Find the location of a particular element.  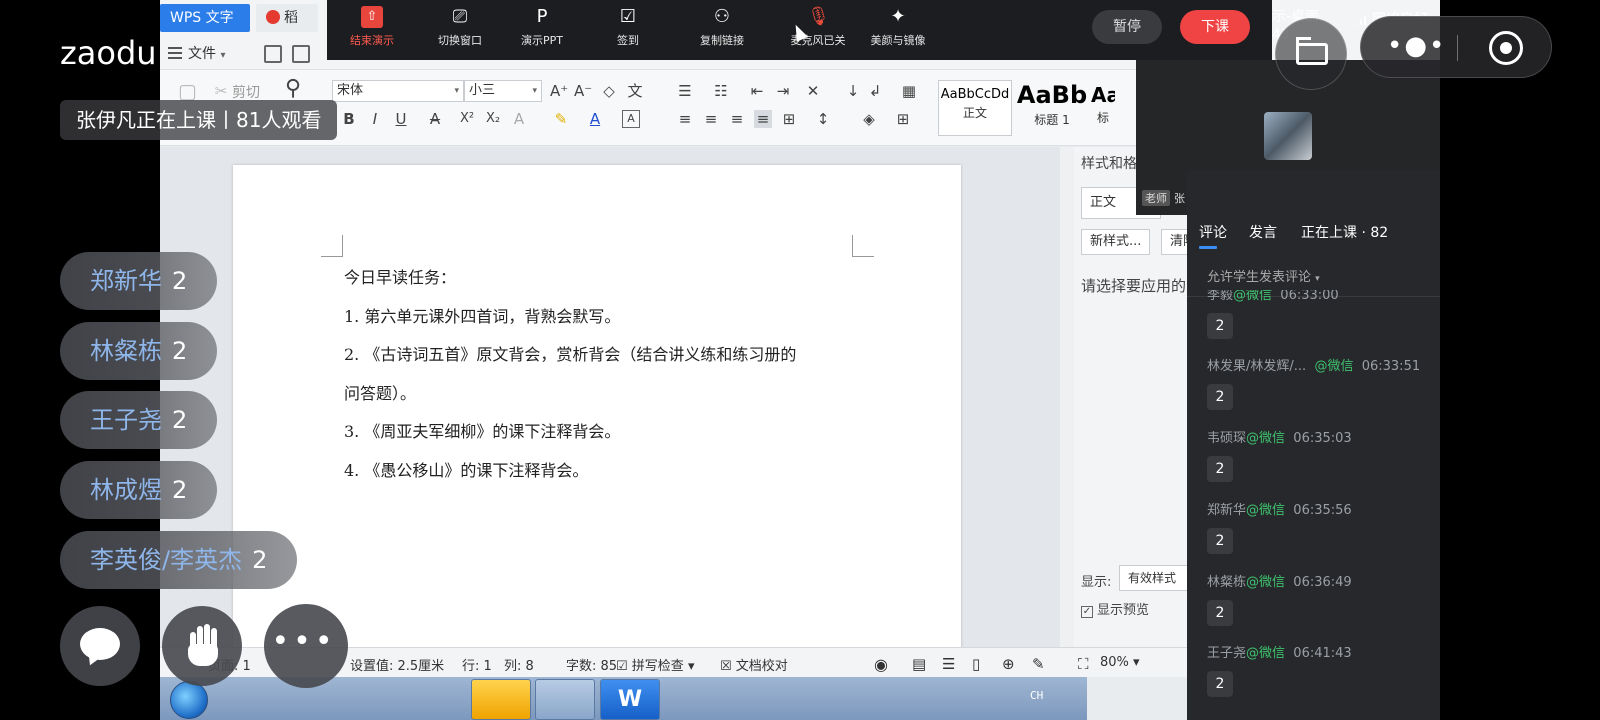

preview-checkbox: ✓ 显示预览 is located at coordinates (1115, 608).